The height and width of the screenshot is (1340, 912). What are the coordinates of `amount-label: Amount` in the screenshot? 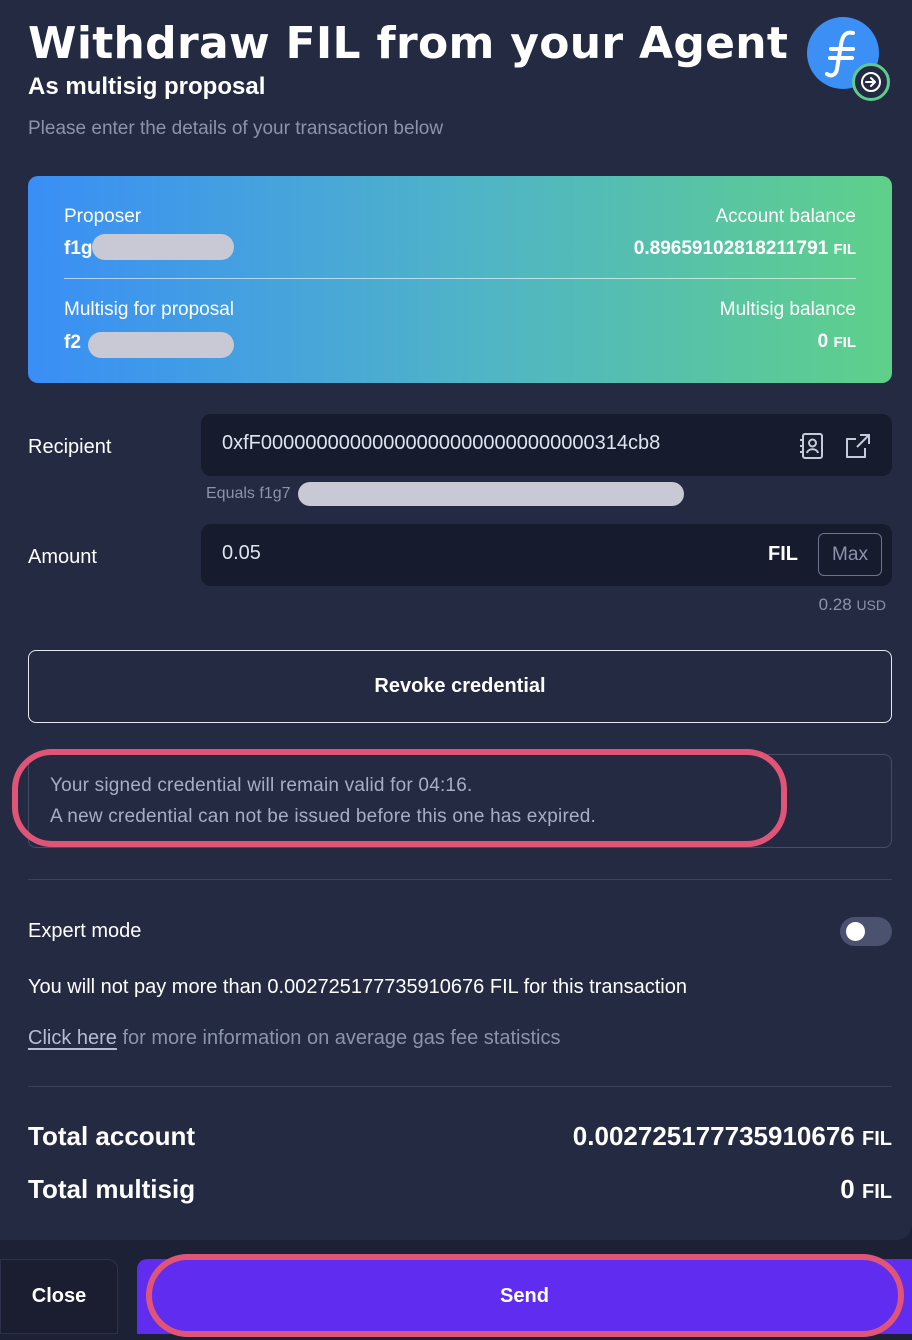 It's located at (62, 557).